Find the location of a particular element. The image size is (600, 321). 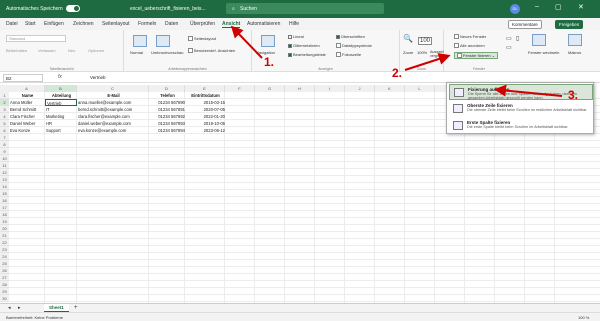

zoom-level: 100 % is located at coordinates (583, 317).